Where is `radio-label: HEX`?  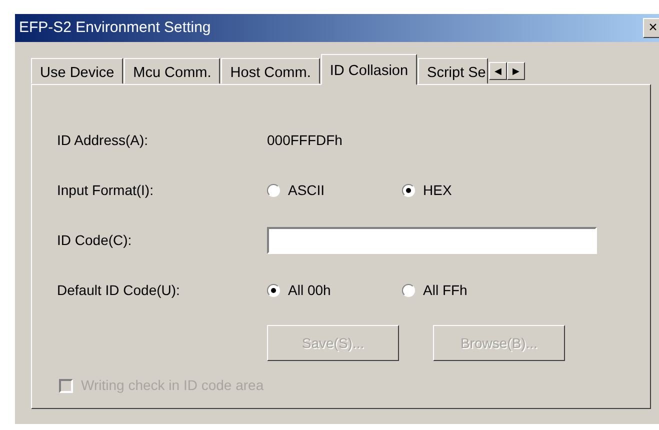 radio-label: HEX is located at coordinates (437, 190).